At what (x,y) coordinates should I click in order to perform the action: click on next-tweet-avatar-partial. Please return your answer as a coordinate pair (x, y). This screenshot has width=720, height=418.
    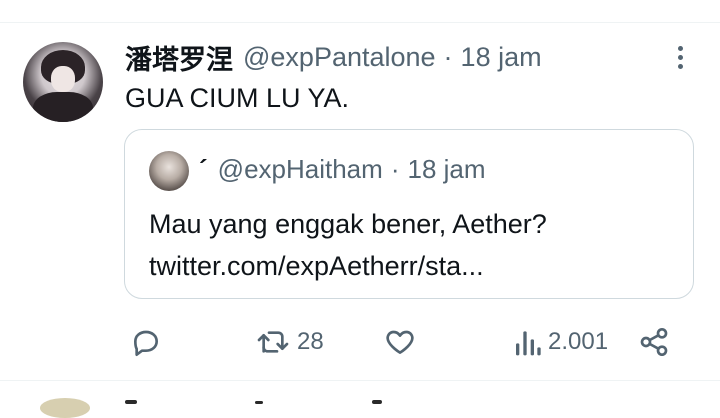
    Looking at the image, I should click on (65, 408).